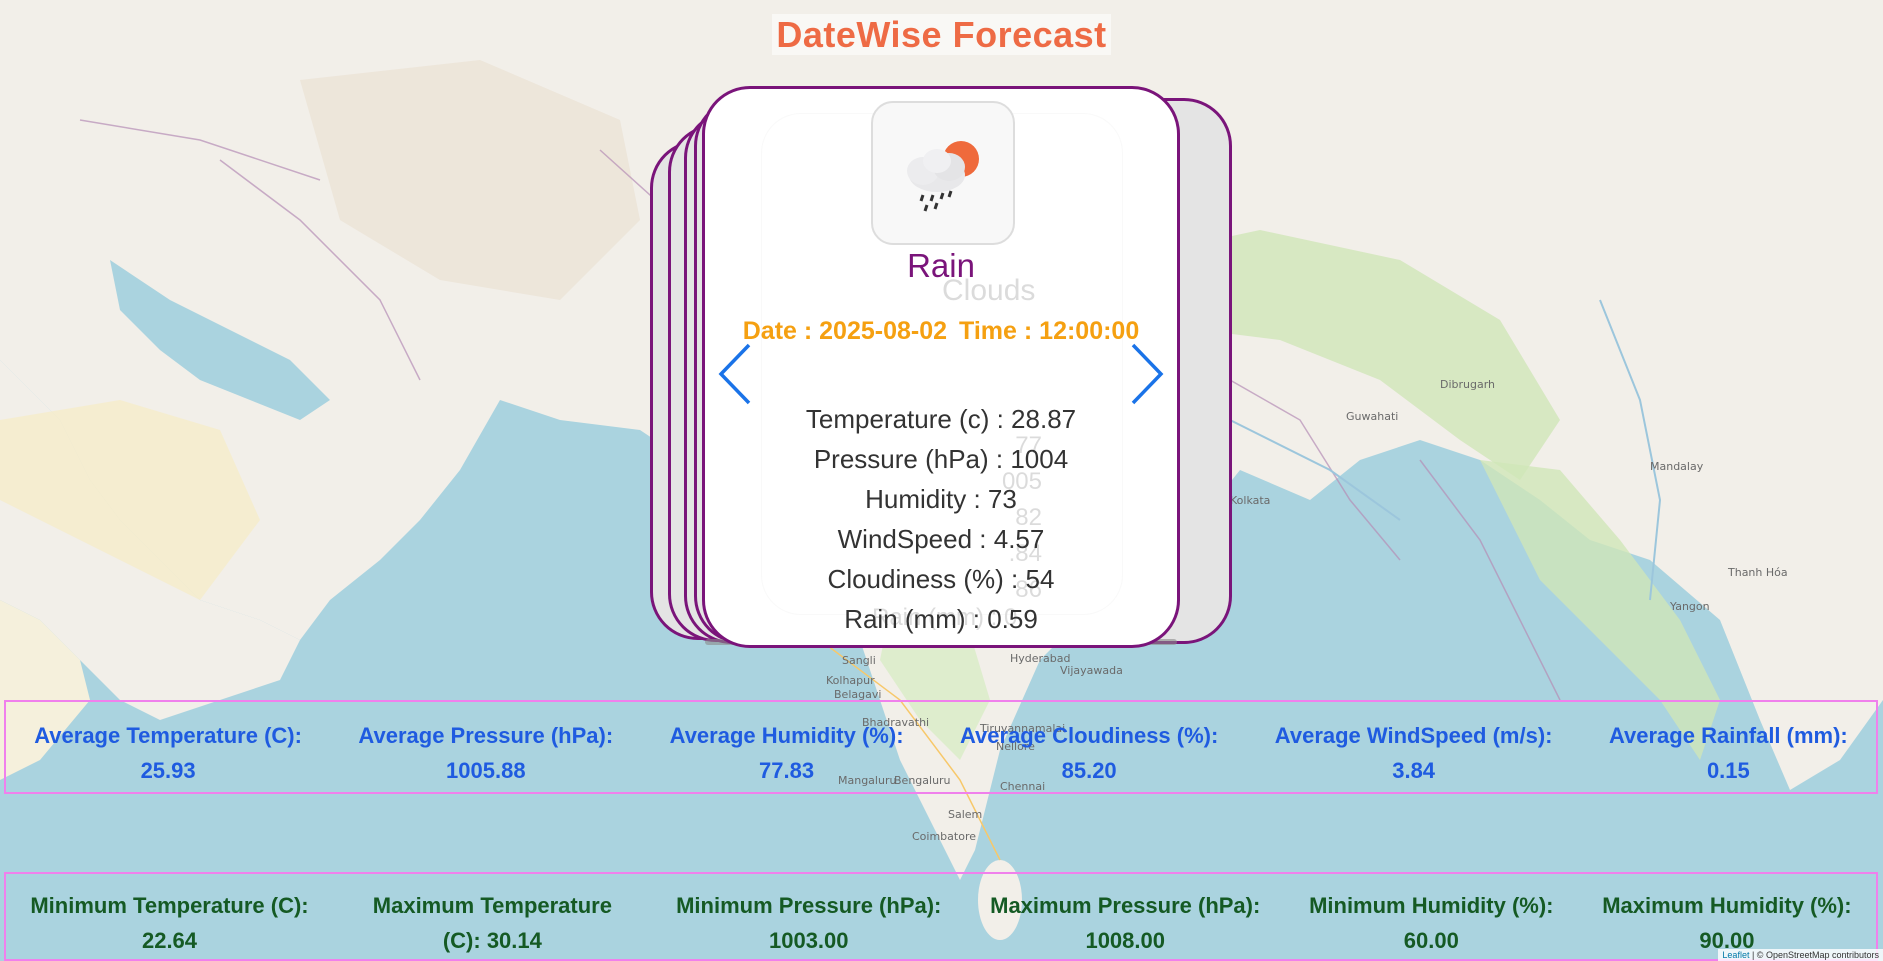 This screenshot has width=1883, height=961. What do you see at coordinates (485, 753) in the screenshot?
I see `avg-pressure: Average Pressure (hPa): 1005.88` at bounding box center [485, 753].